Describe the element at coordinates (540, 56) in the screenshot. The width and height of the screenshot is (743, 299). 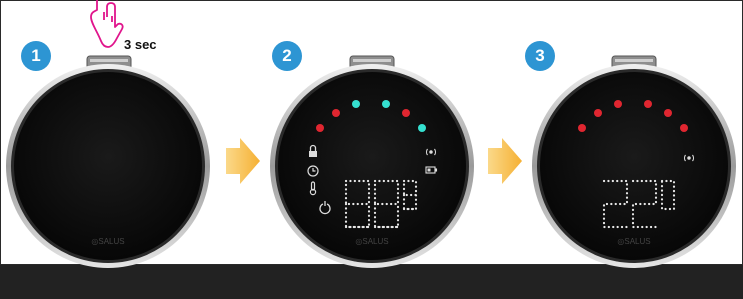
I see `step-badge-3: 3` at that location.